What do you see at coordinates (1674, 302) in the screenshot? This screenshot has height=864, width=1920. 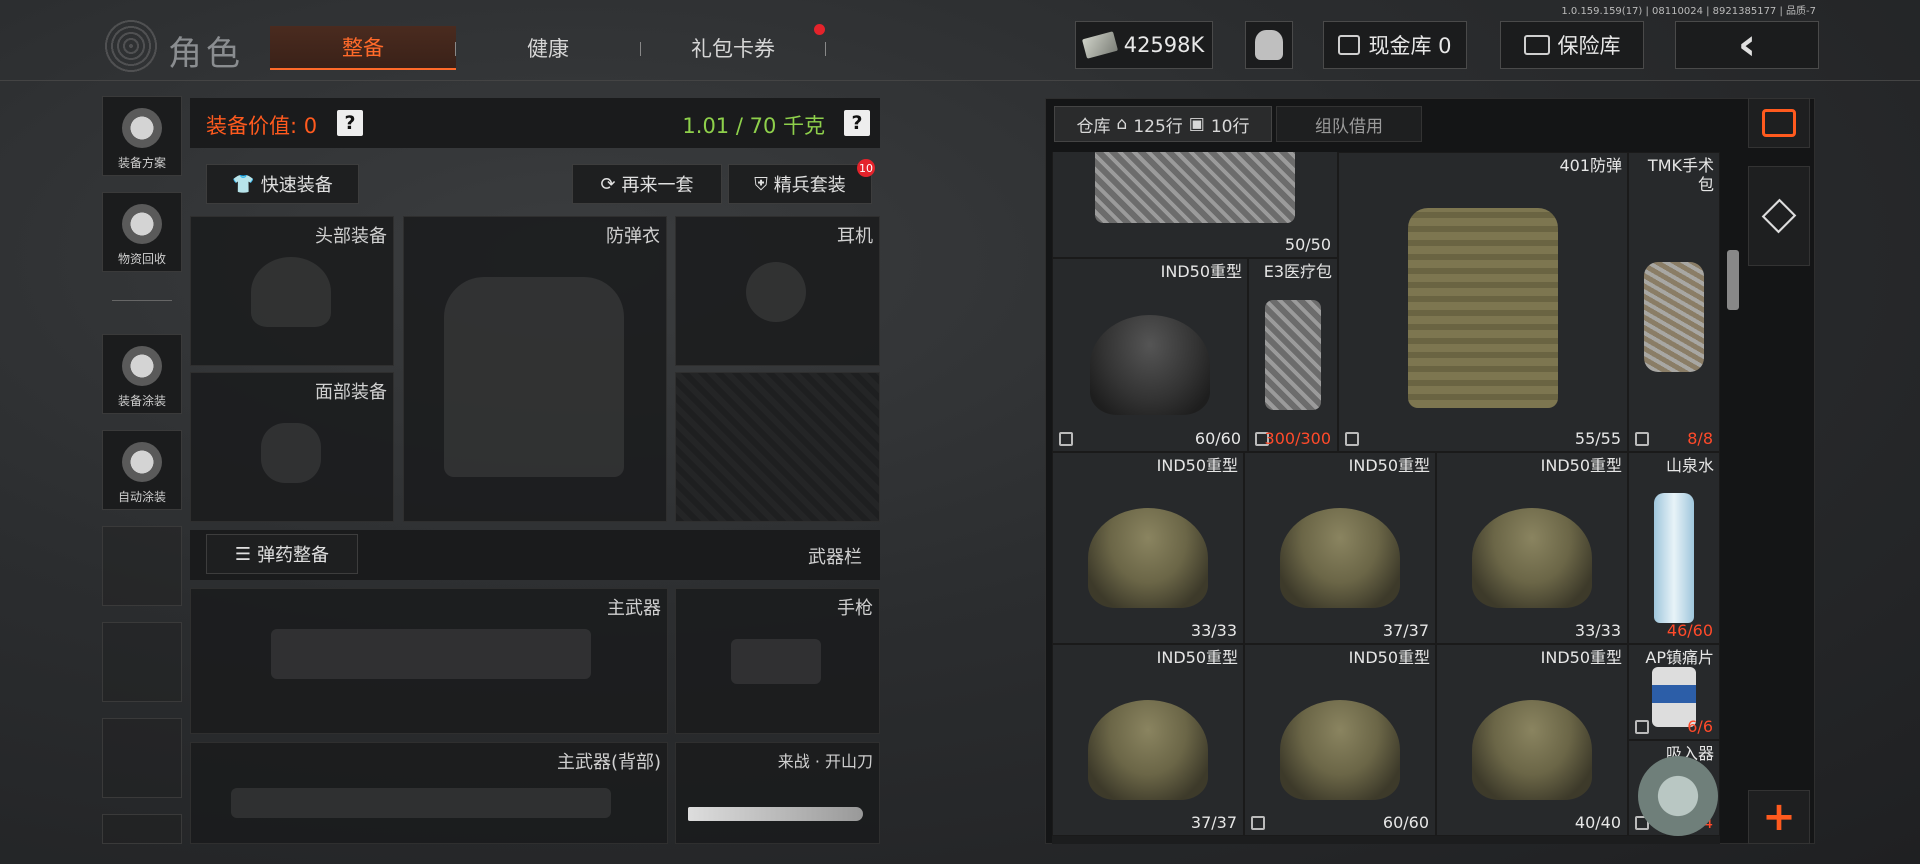 I see `warehouse-item: TMK手术包 8/8` at bounding box center [1674, 302].